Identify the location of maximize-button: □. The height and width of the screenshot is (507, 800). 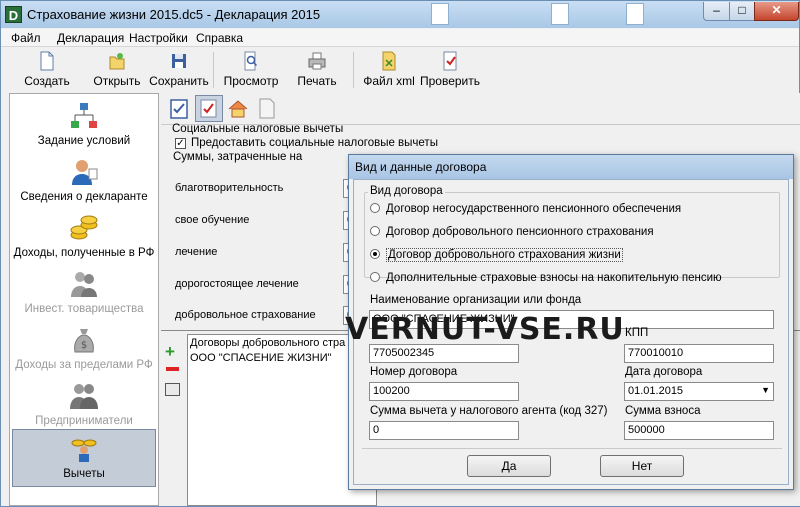
(742, 11).